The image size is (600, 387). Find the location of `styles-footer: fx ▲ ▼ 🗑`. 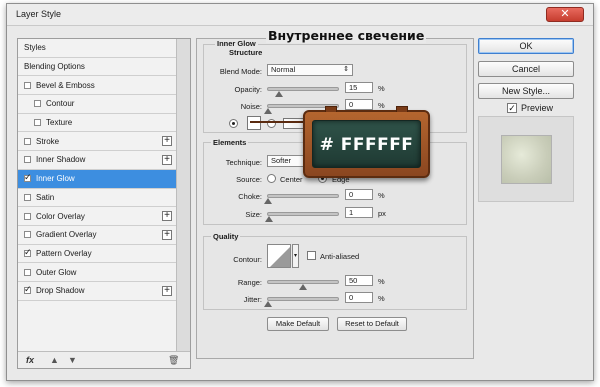

styles-footer: fx ▲ ▼ 🗑 is located at coordinates (104, 359).